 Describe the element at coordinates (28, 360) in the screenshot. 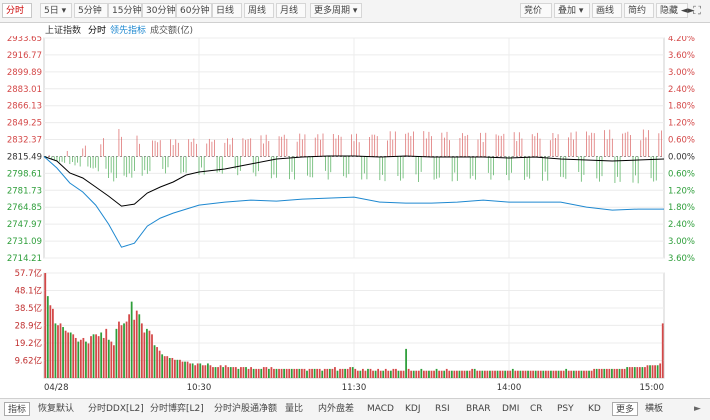

I see `volume-tick-label: 9.62亿` at that location.